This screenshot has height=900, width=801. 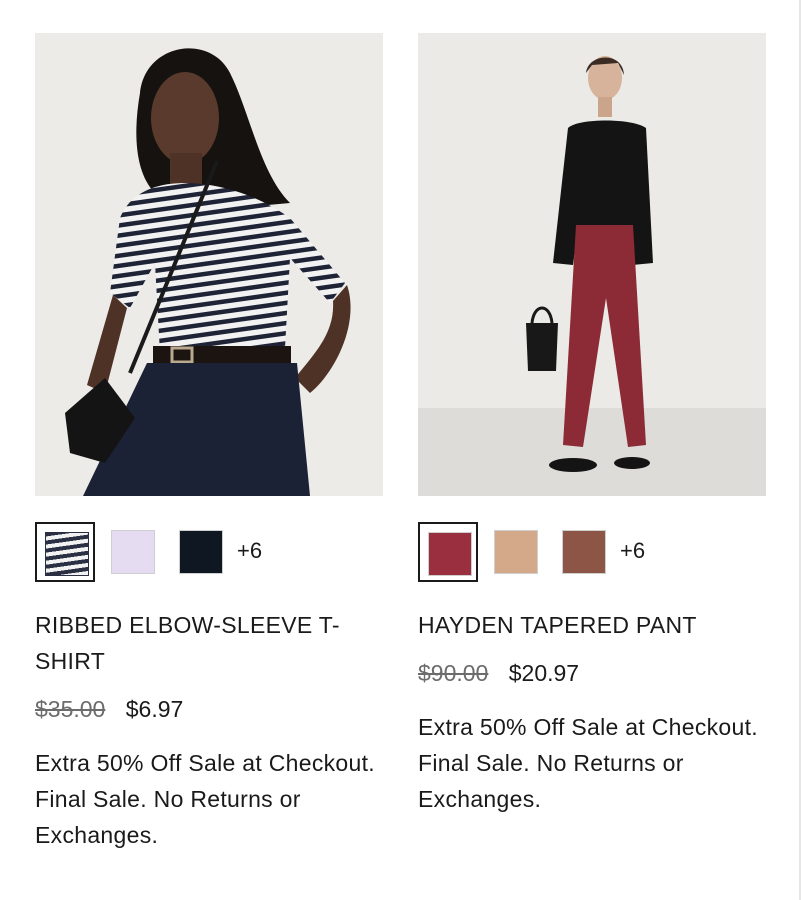 I want to click on swatch-tan, so click(x=516, y=552).